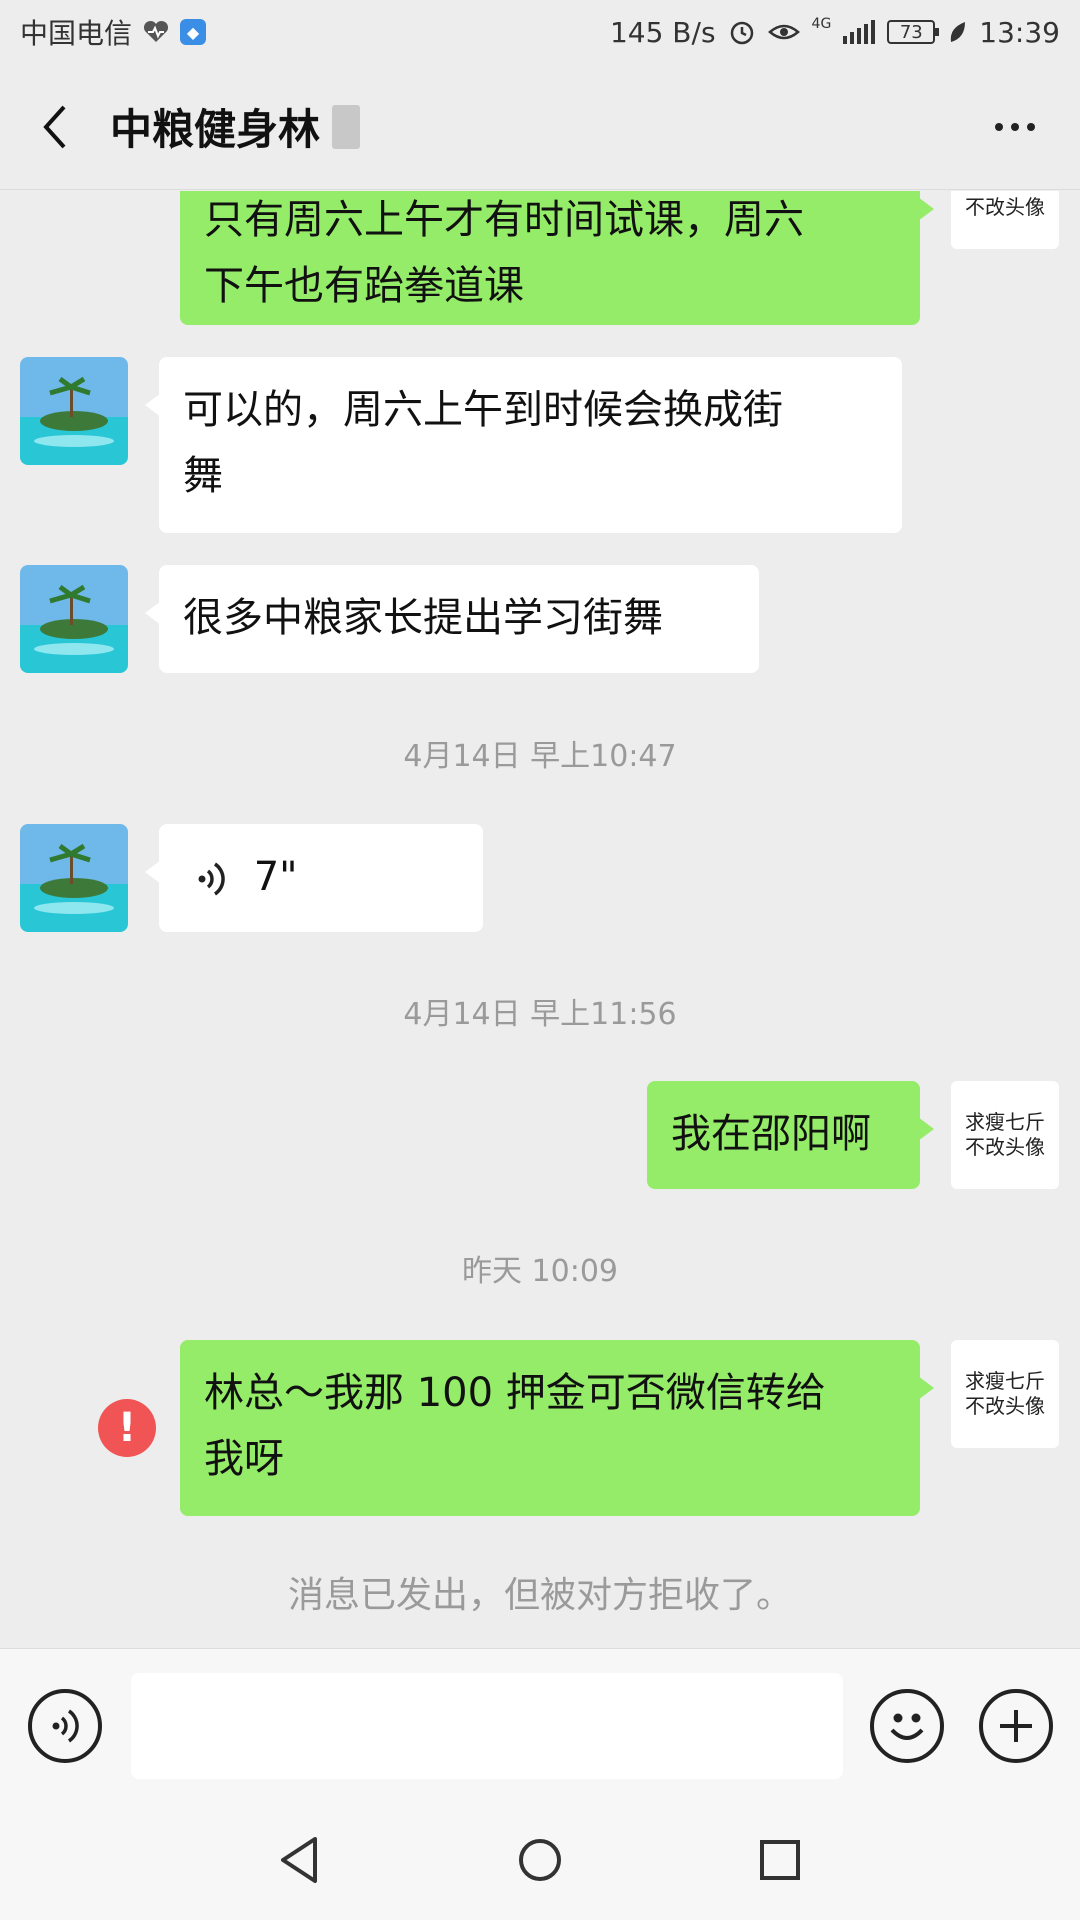 The width and height of the screenshot is (1080, 1920). What do you see at coordinates (346, 126) in the screenshot?
I see `redacted-name-block` at bounding box center [346, 126].